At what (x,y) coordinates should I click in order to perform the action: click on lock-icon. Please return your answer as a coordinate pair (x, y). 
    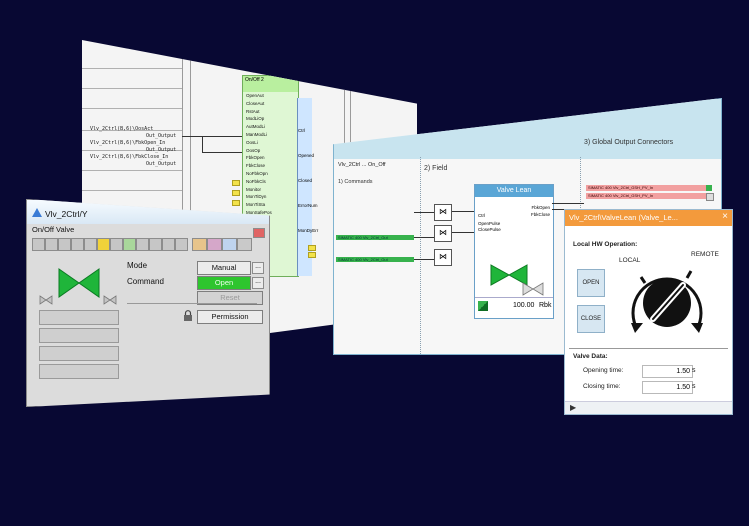
    Looking at the image, I should click on (188, 315).